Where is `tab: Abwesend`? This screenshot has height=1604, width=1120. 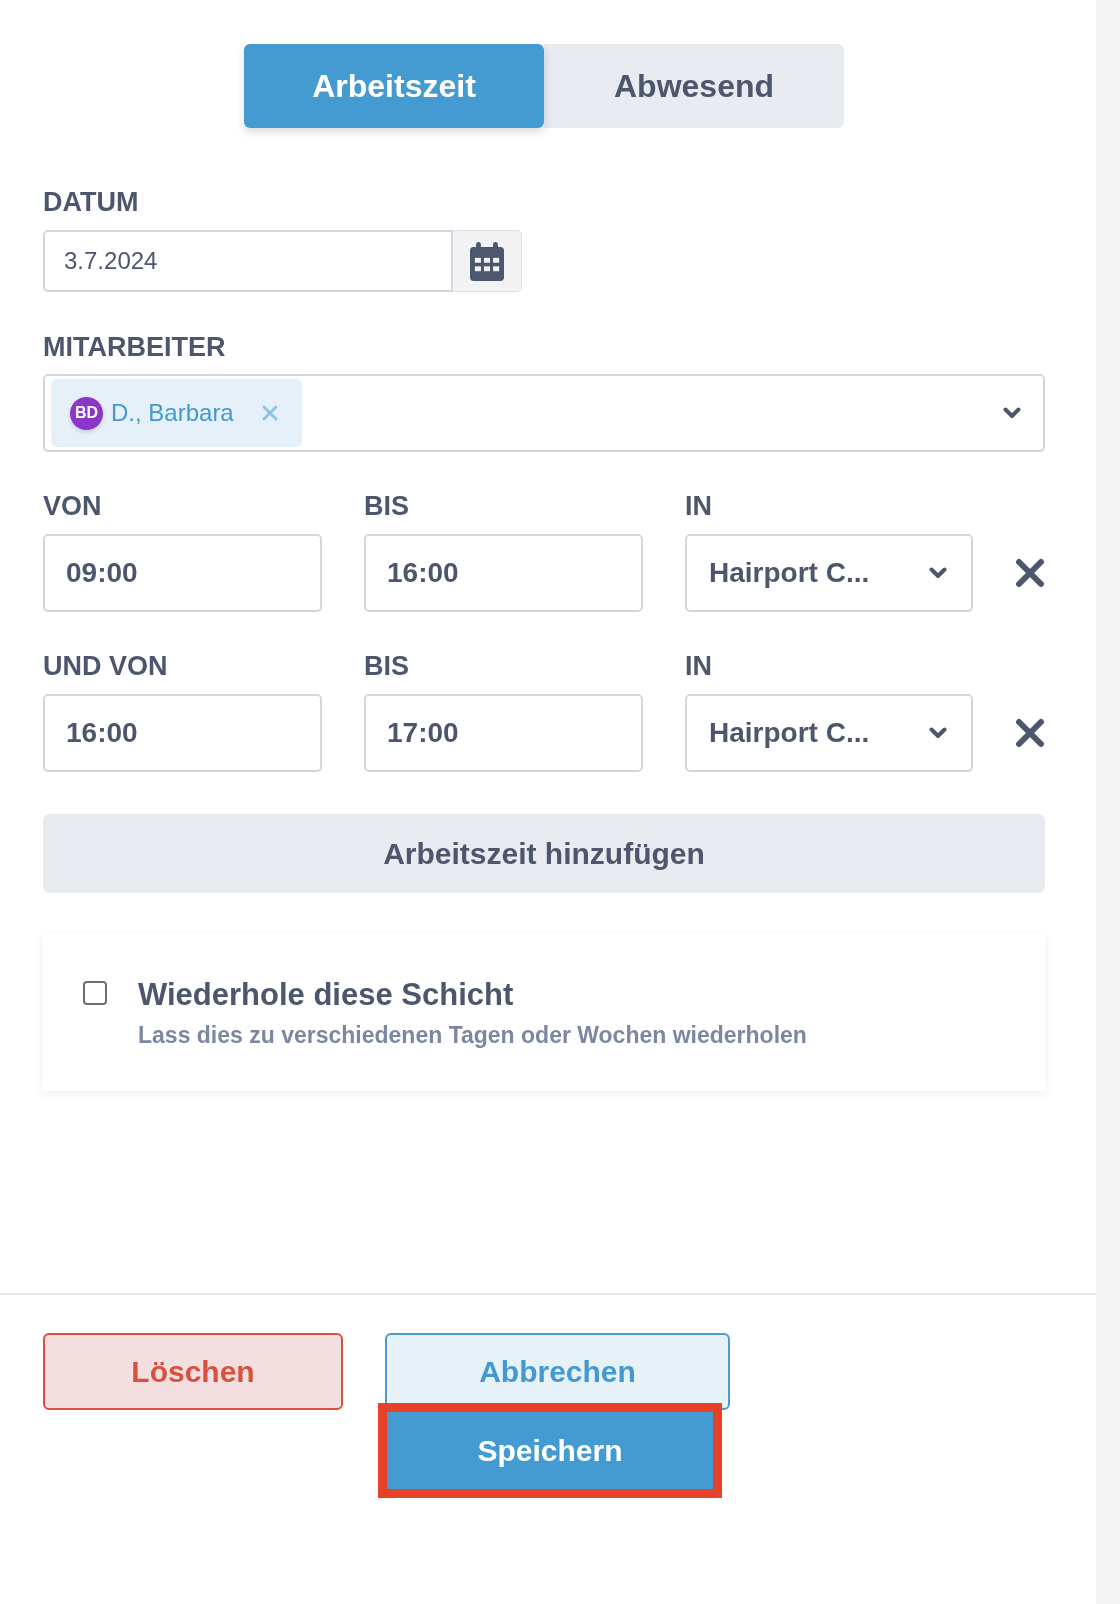 tab: Abwesend is located at coordinates (694, 86).